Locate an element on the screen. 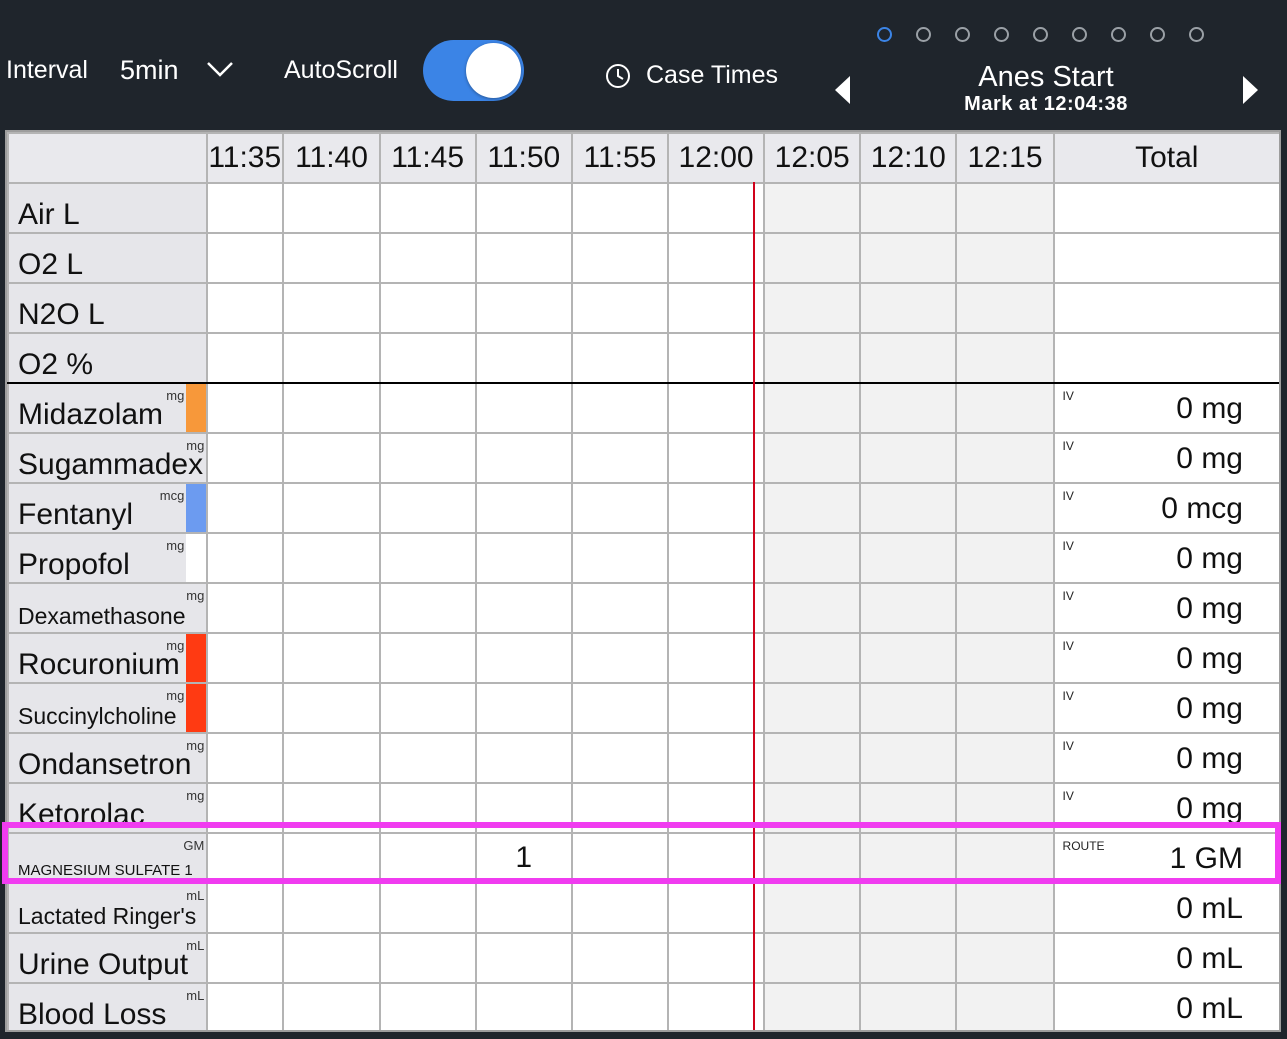 This screenshot has height=1039, width=1287. row-label-cell: Rocuronium mg is located at coordinates (108, 658).